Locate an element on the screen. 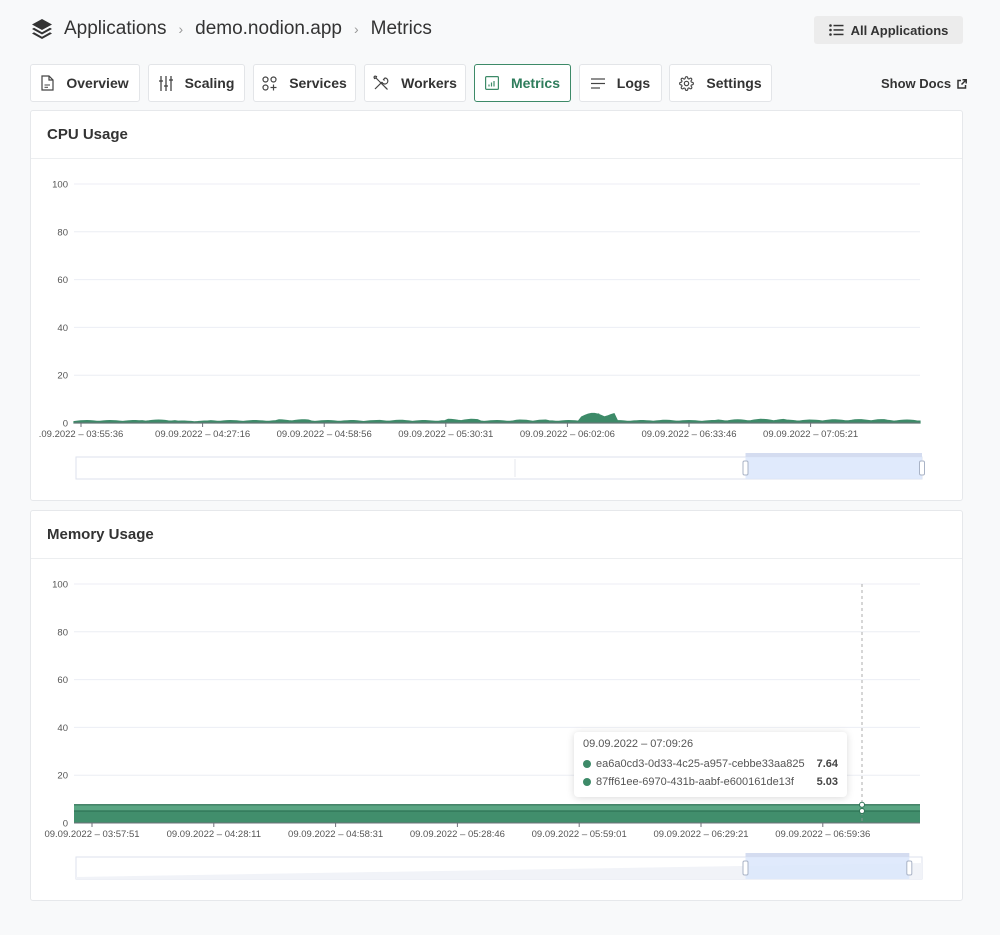  breadcrumb-app: demo.nodion.app is located at coordinates (268, 29).